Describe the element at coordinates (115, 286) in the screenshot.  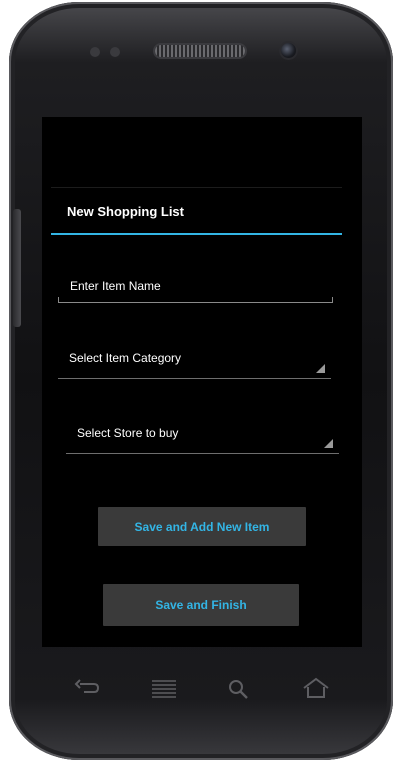
I see `item-name-placeholder: Enter Item Name` at that location.